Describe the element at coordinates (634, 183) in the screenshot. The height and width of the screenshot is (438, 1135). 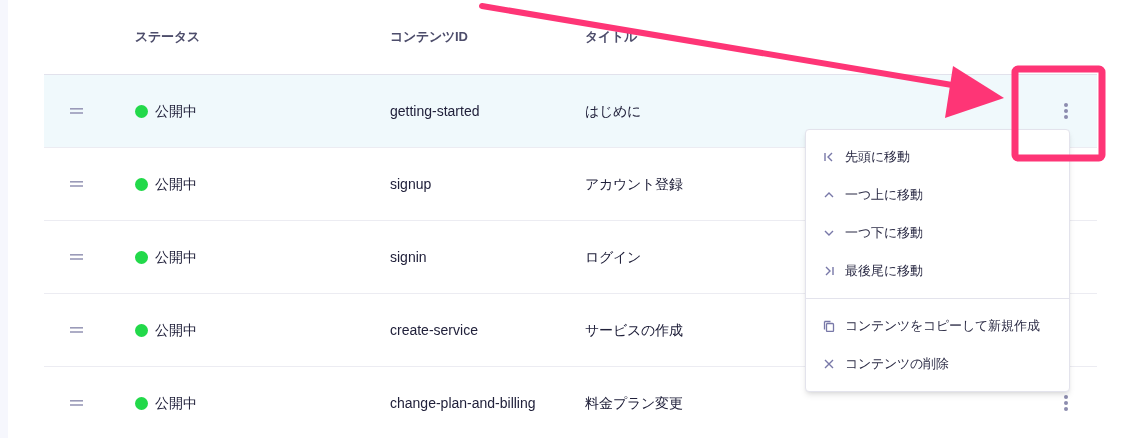
I see `content-title: アカウント登録` at that location.